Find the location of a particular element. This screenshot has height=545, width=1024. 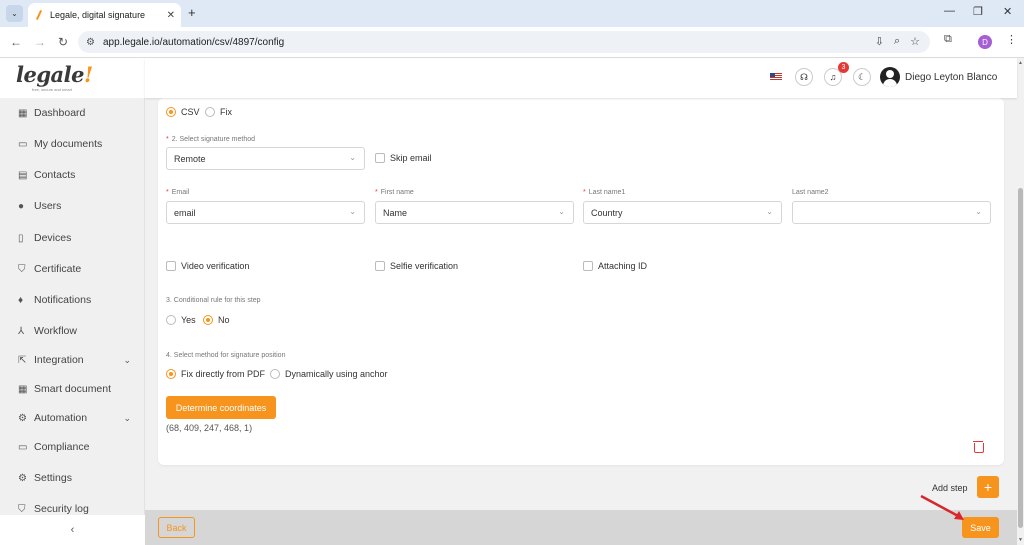

sidebar-item-label: Certificate is located at coordinates (58, 269).